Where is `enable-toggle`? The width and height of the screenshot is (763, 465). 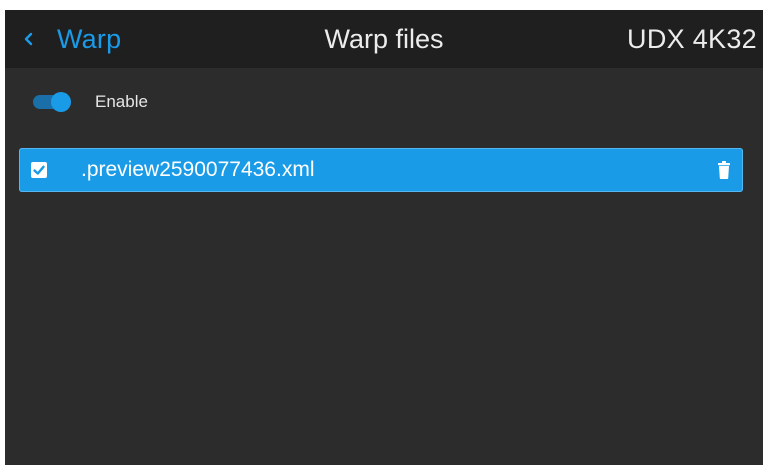 enable-toggle is located at coordinates (52, 102).